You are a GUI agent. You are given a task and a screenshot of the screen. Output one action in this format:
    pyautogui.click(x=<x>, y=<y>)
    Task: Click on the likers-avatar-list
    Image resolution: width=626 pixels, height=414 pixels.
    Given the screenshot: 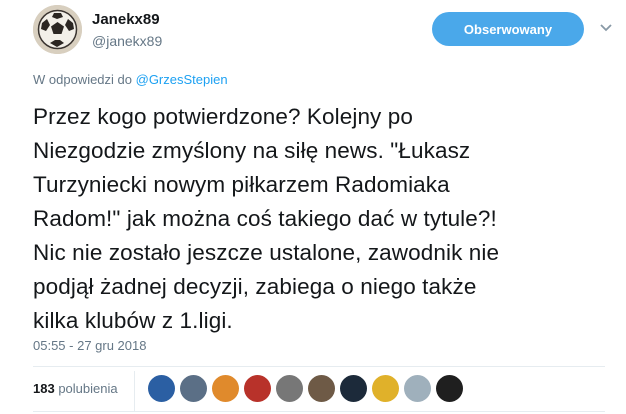 What is the action you would take?
    pyautogui.click(x=308, y=388)
    